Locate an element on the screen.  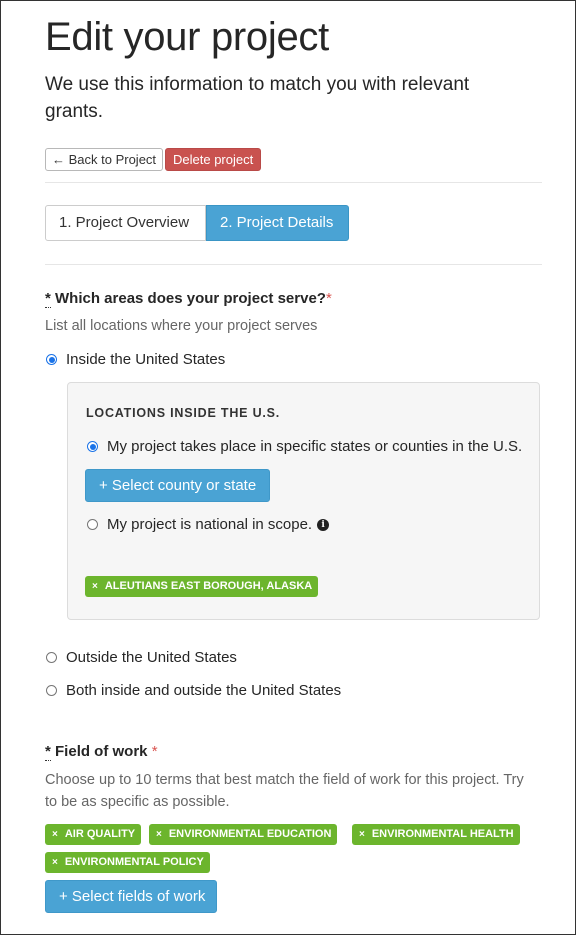
radio-outside-us: Outside the United States is located at coordinates (141, 657).